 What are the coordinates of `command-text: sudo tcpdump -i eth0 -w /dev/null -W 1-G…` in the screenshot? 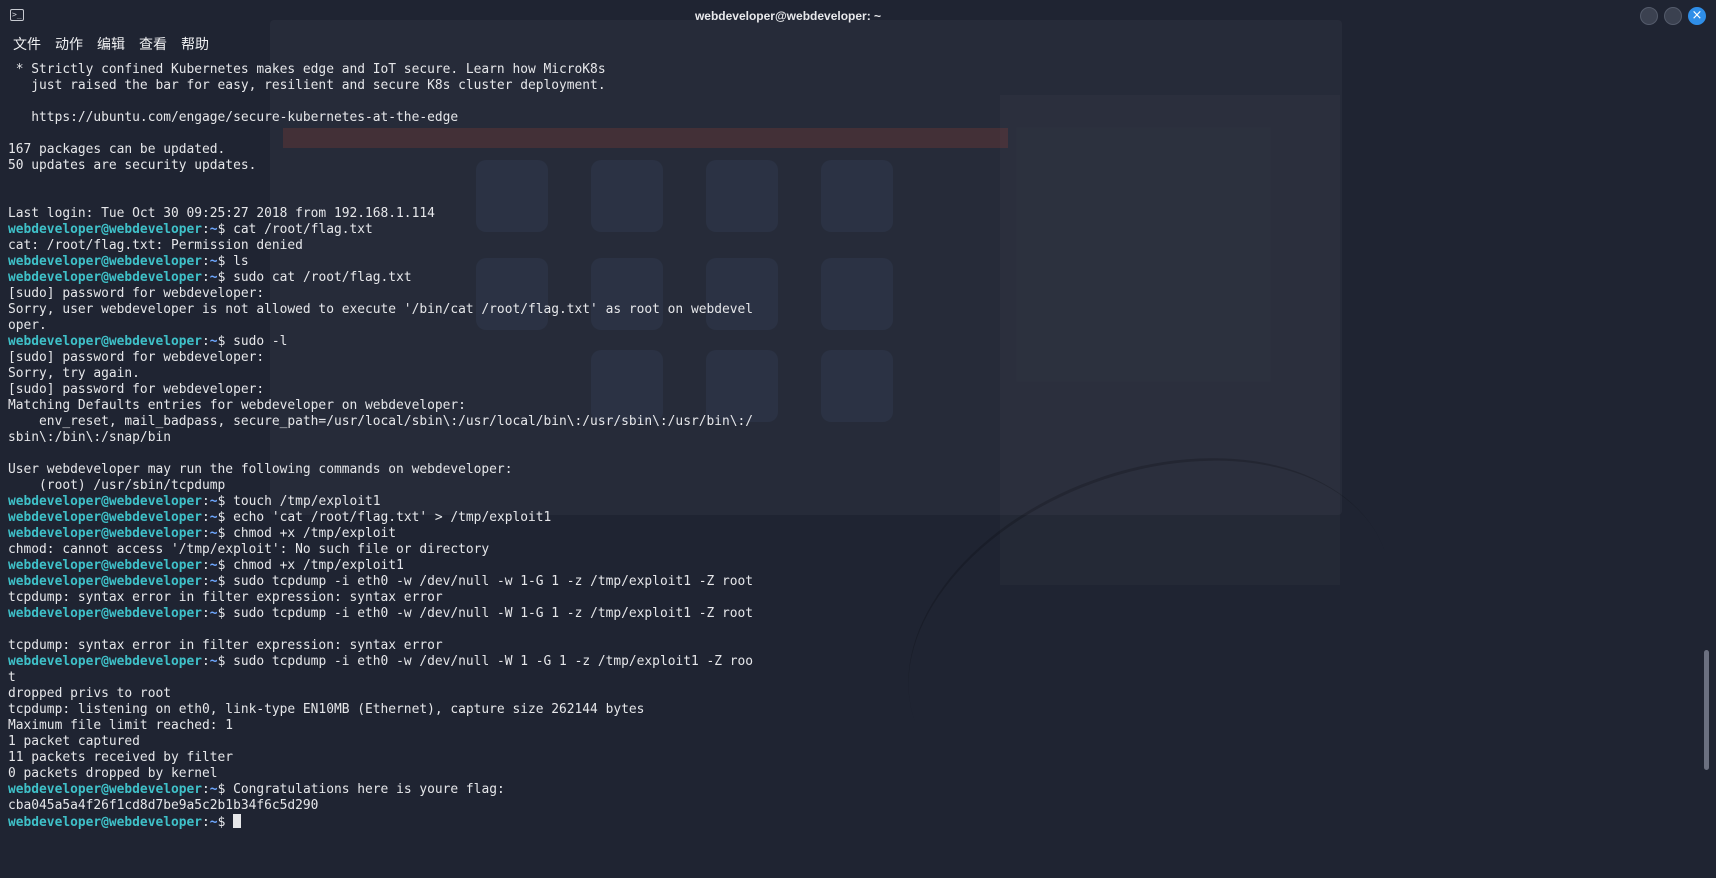 It's located at (493, 613).